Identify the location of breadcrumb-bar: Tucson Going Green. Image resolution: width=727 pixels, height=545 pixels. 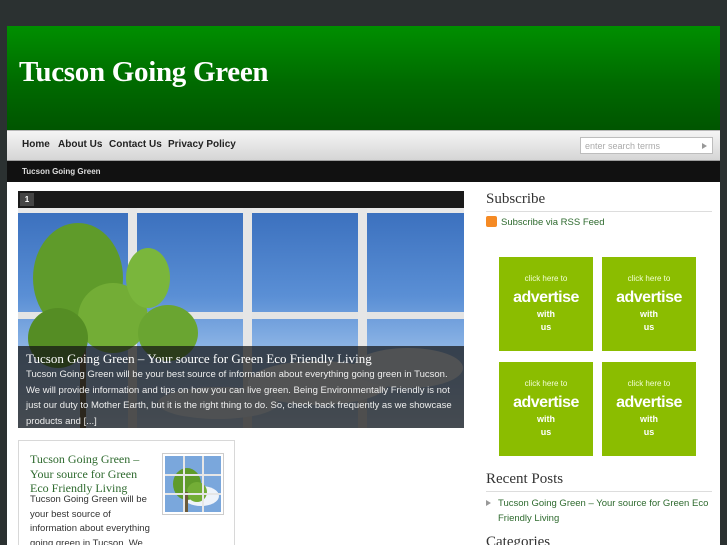
(363, 171).